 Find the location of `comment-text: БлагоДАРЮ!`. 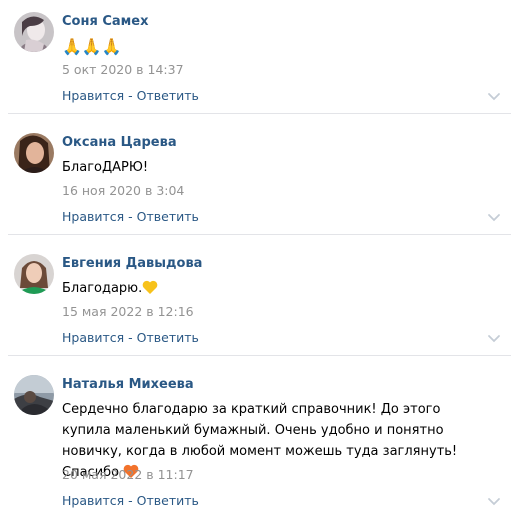

comment-text: БлагоДАРЮ! is located at coordinates (105, 167).